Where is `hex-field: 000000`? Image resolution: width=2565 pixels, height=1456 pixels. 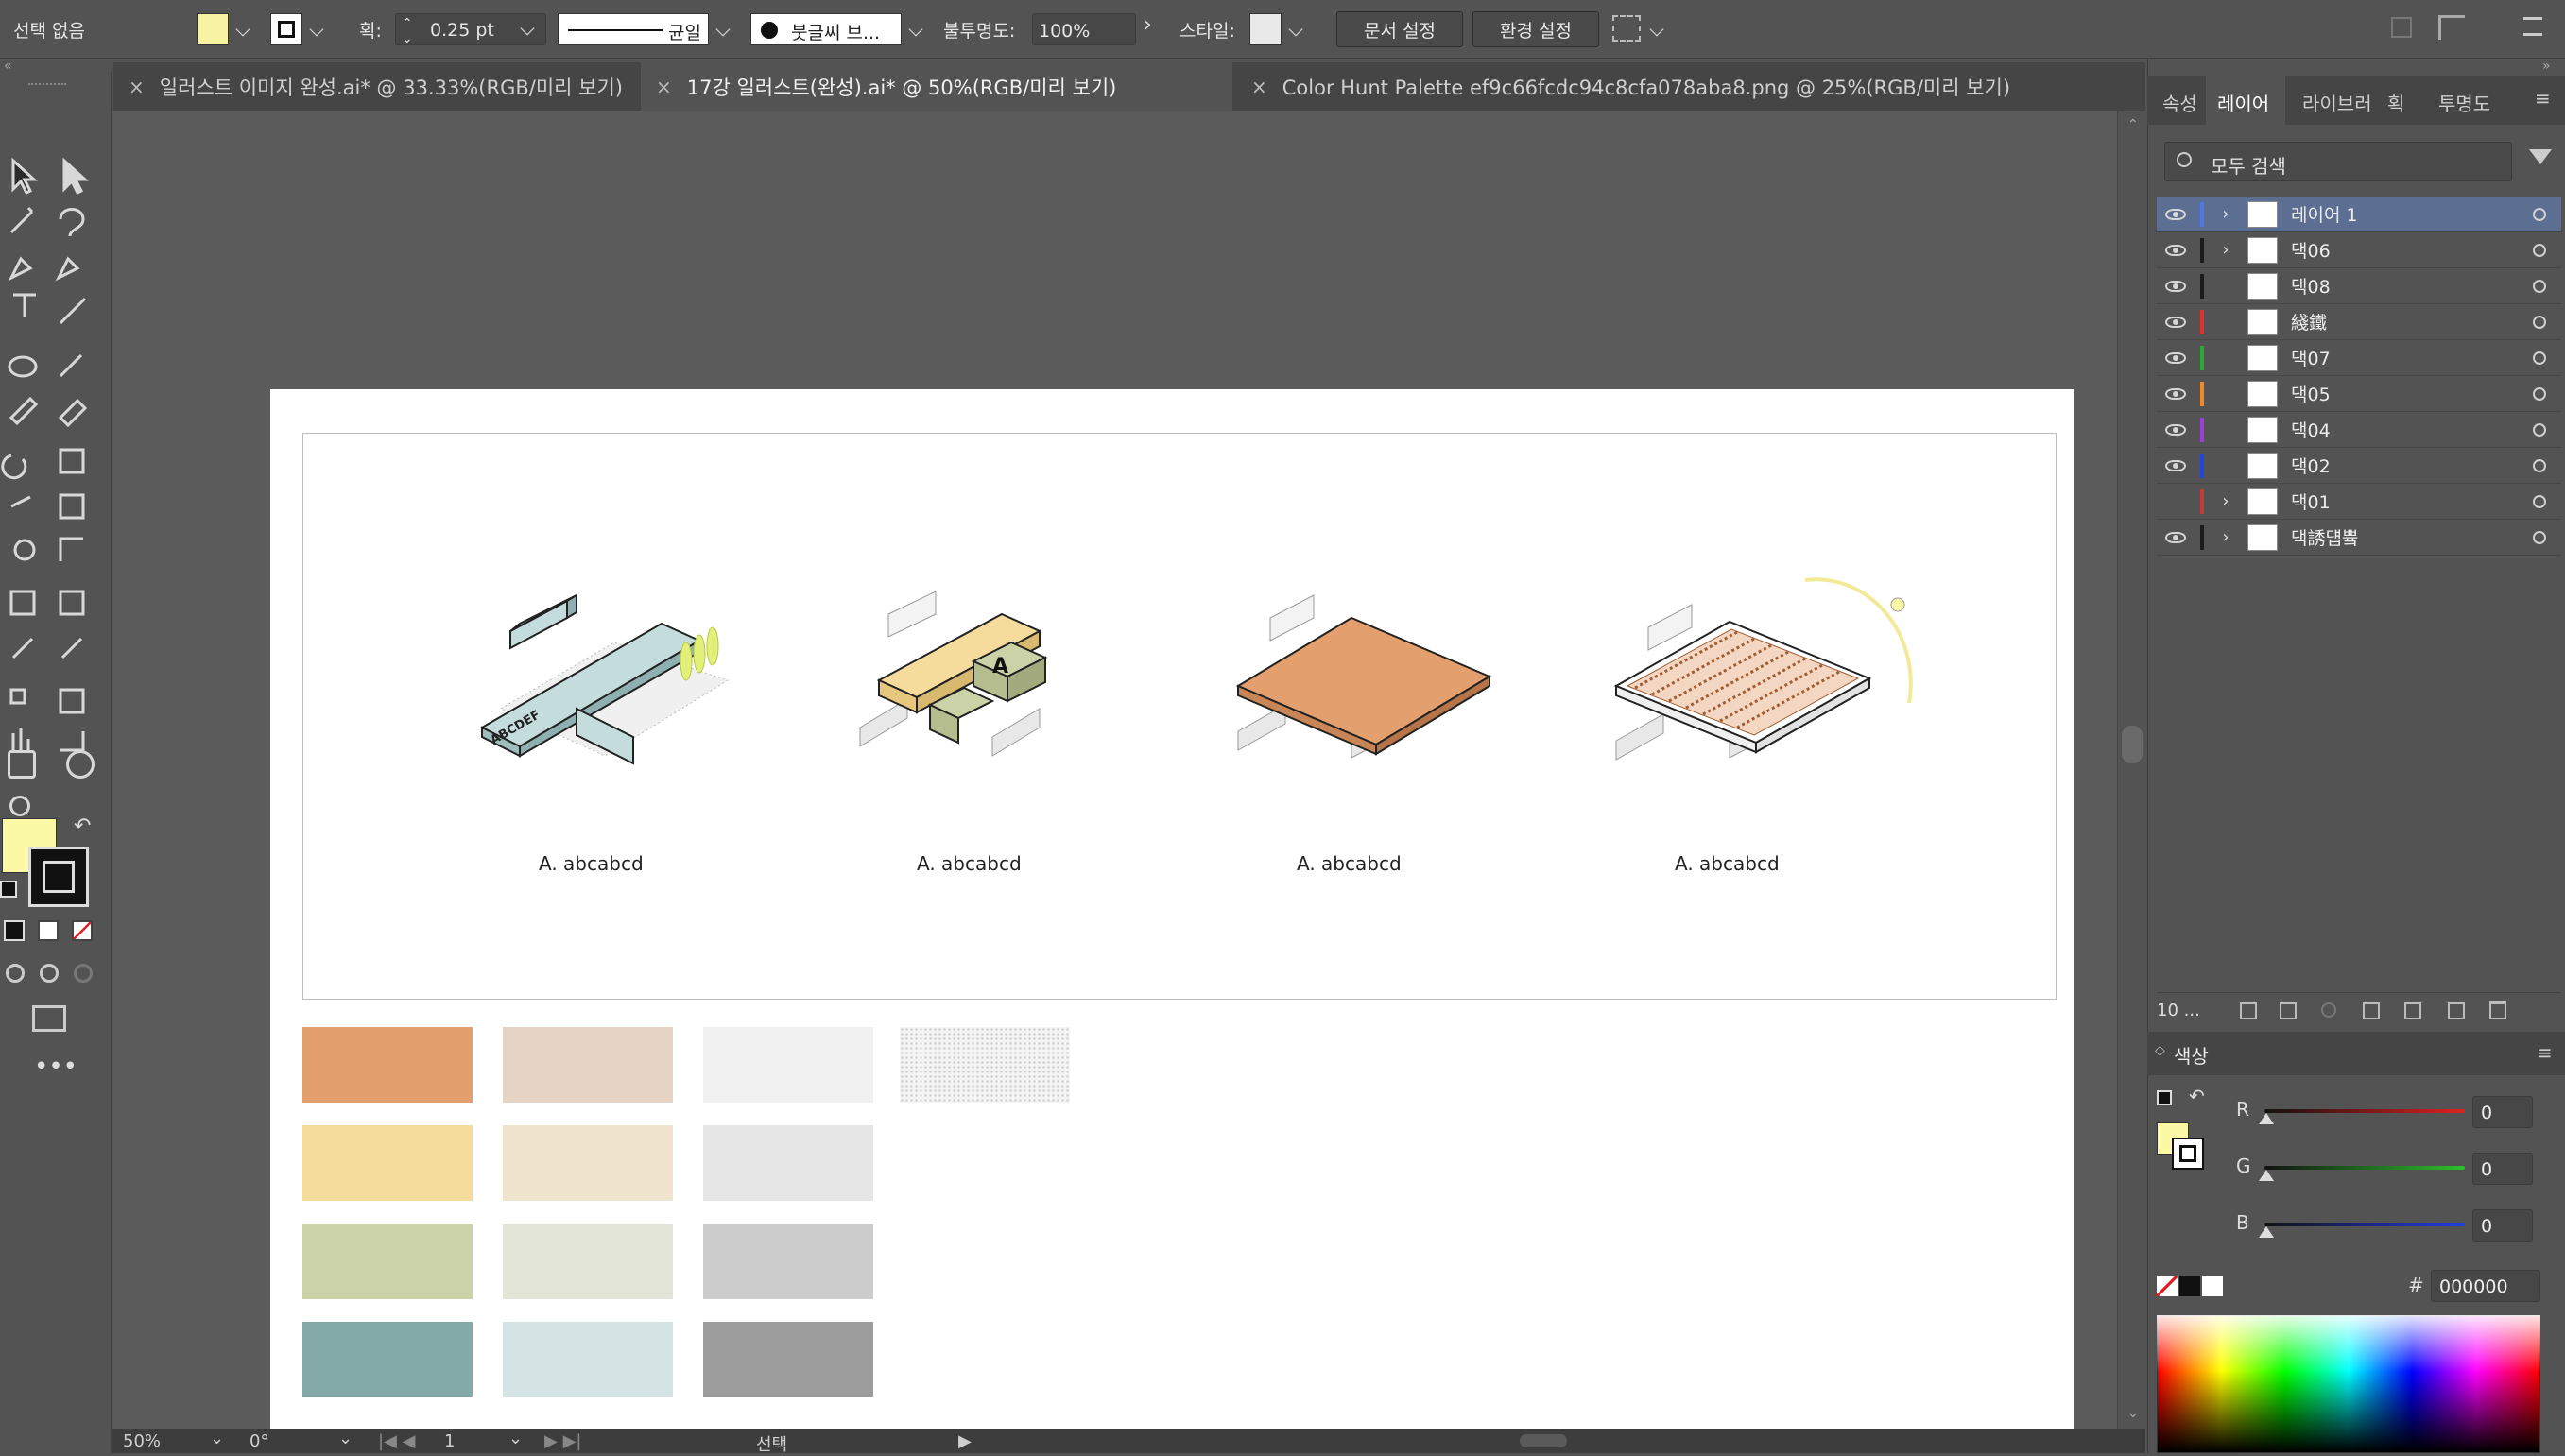
hex-field: 000000 is located at coordinates (2485, 1286).